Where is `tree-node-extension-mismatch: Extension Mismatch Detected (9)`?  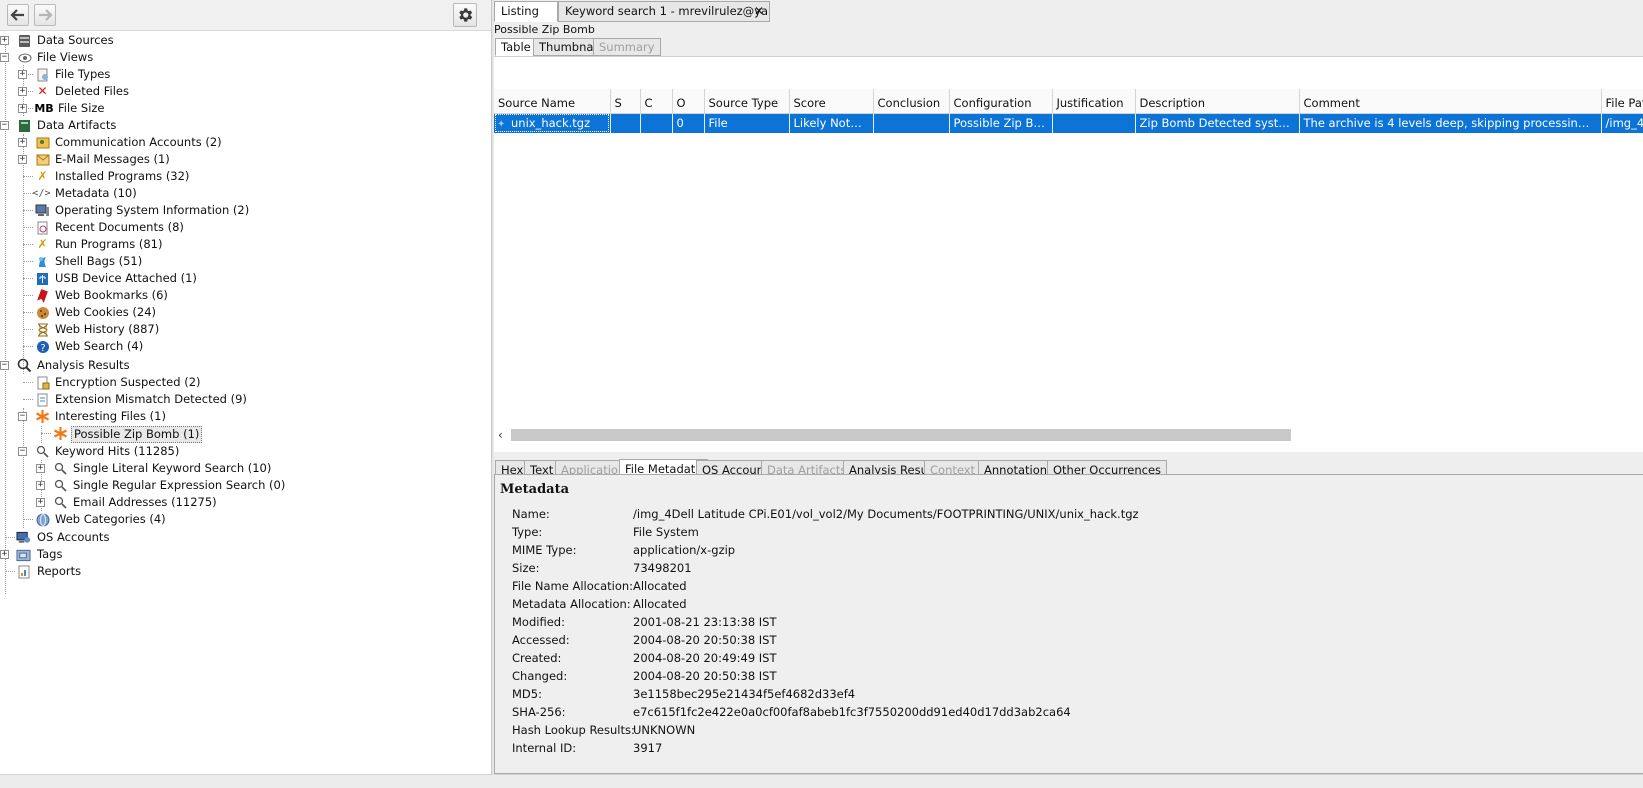 tree-node-extension-mismatch: Extension Mismatch Detected (9) is located at coordinates (245, 399).